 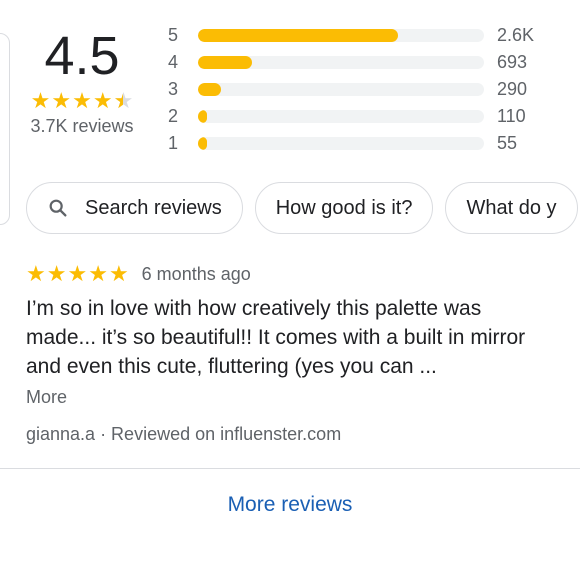 What do you see at coordinates (173, 89) in the screenshot?
I see `star-level: 3` at bounding box center [173, 89].